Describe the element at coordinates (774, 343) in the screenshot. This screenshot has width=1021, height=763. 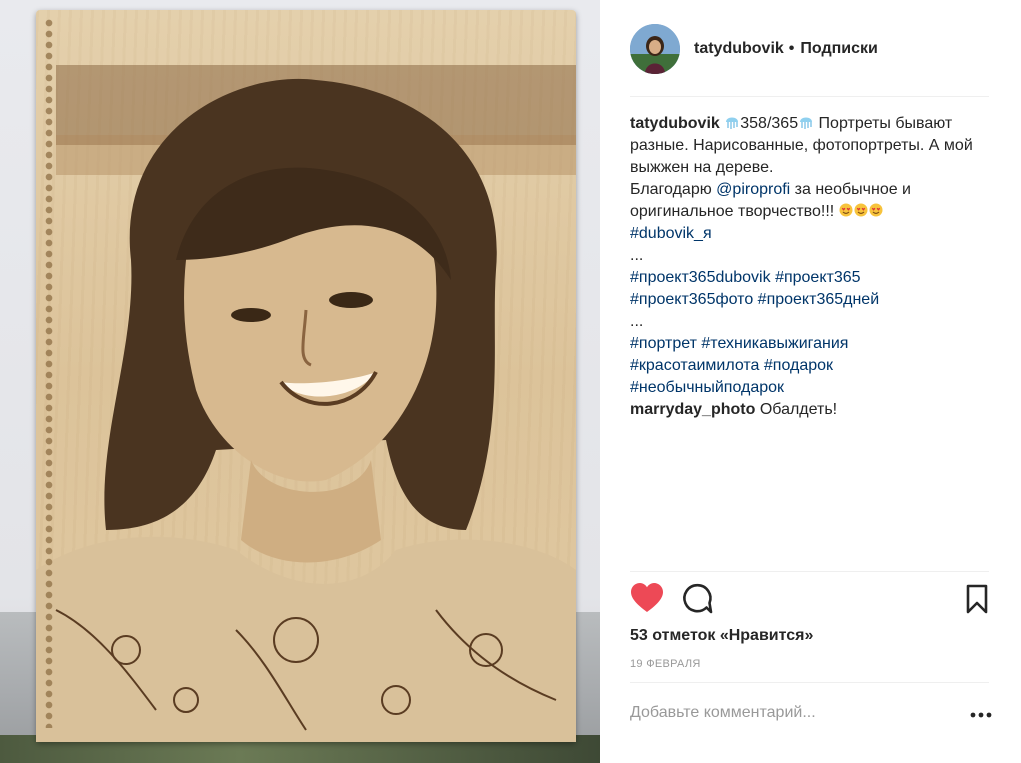
I see `hashtag-link: #техникавыжигания` at that location.